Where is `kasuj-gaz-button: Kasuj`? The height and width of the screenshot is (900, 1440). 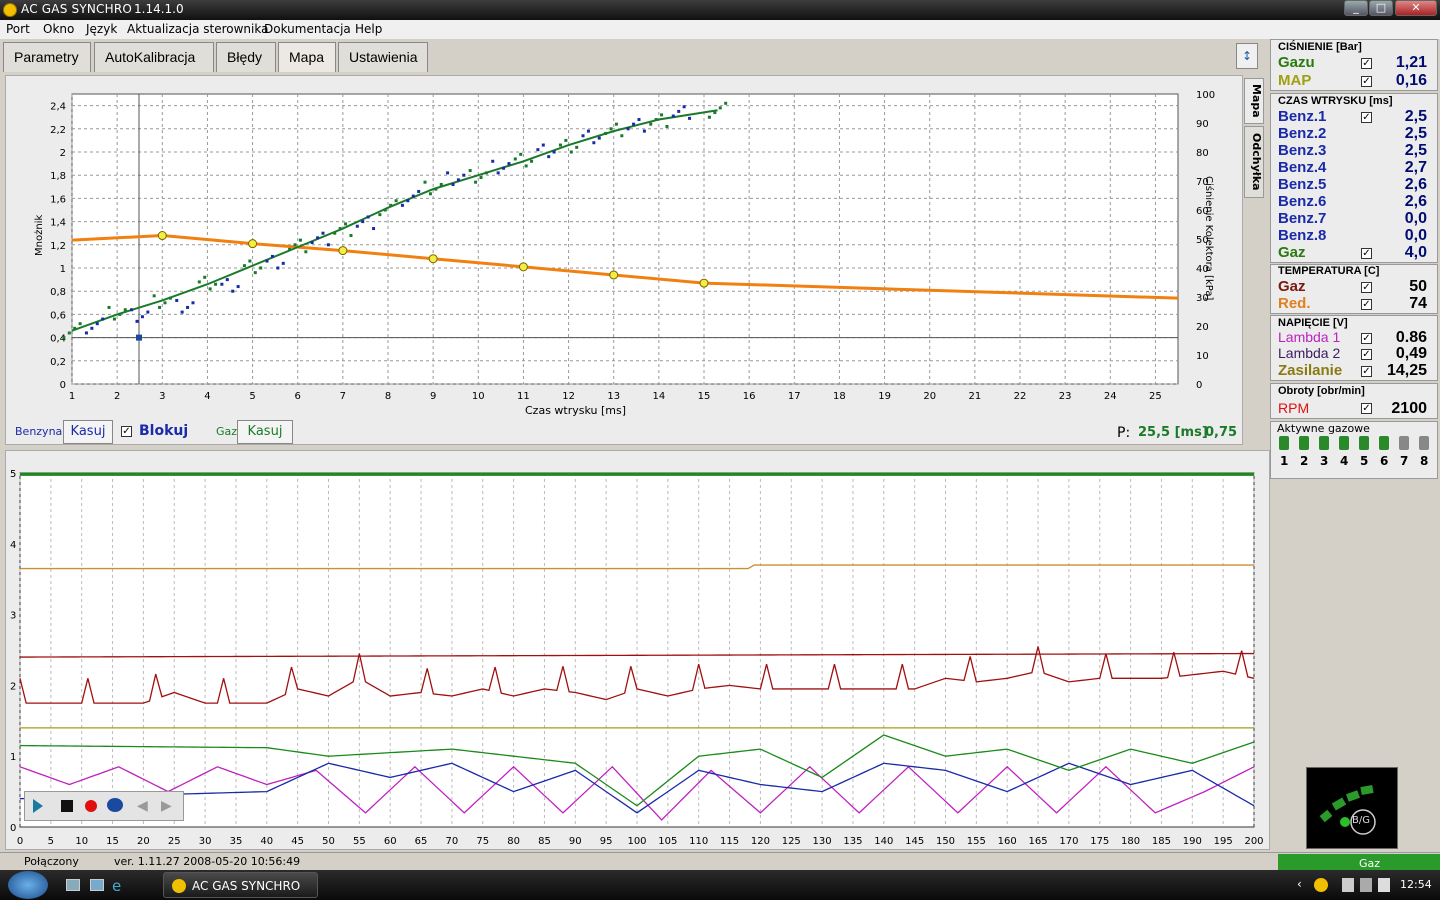
kasuj-gaz-button: Kasuj is located at coordinates (265, 432).